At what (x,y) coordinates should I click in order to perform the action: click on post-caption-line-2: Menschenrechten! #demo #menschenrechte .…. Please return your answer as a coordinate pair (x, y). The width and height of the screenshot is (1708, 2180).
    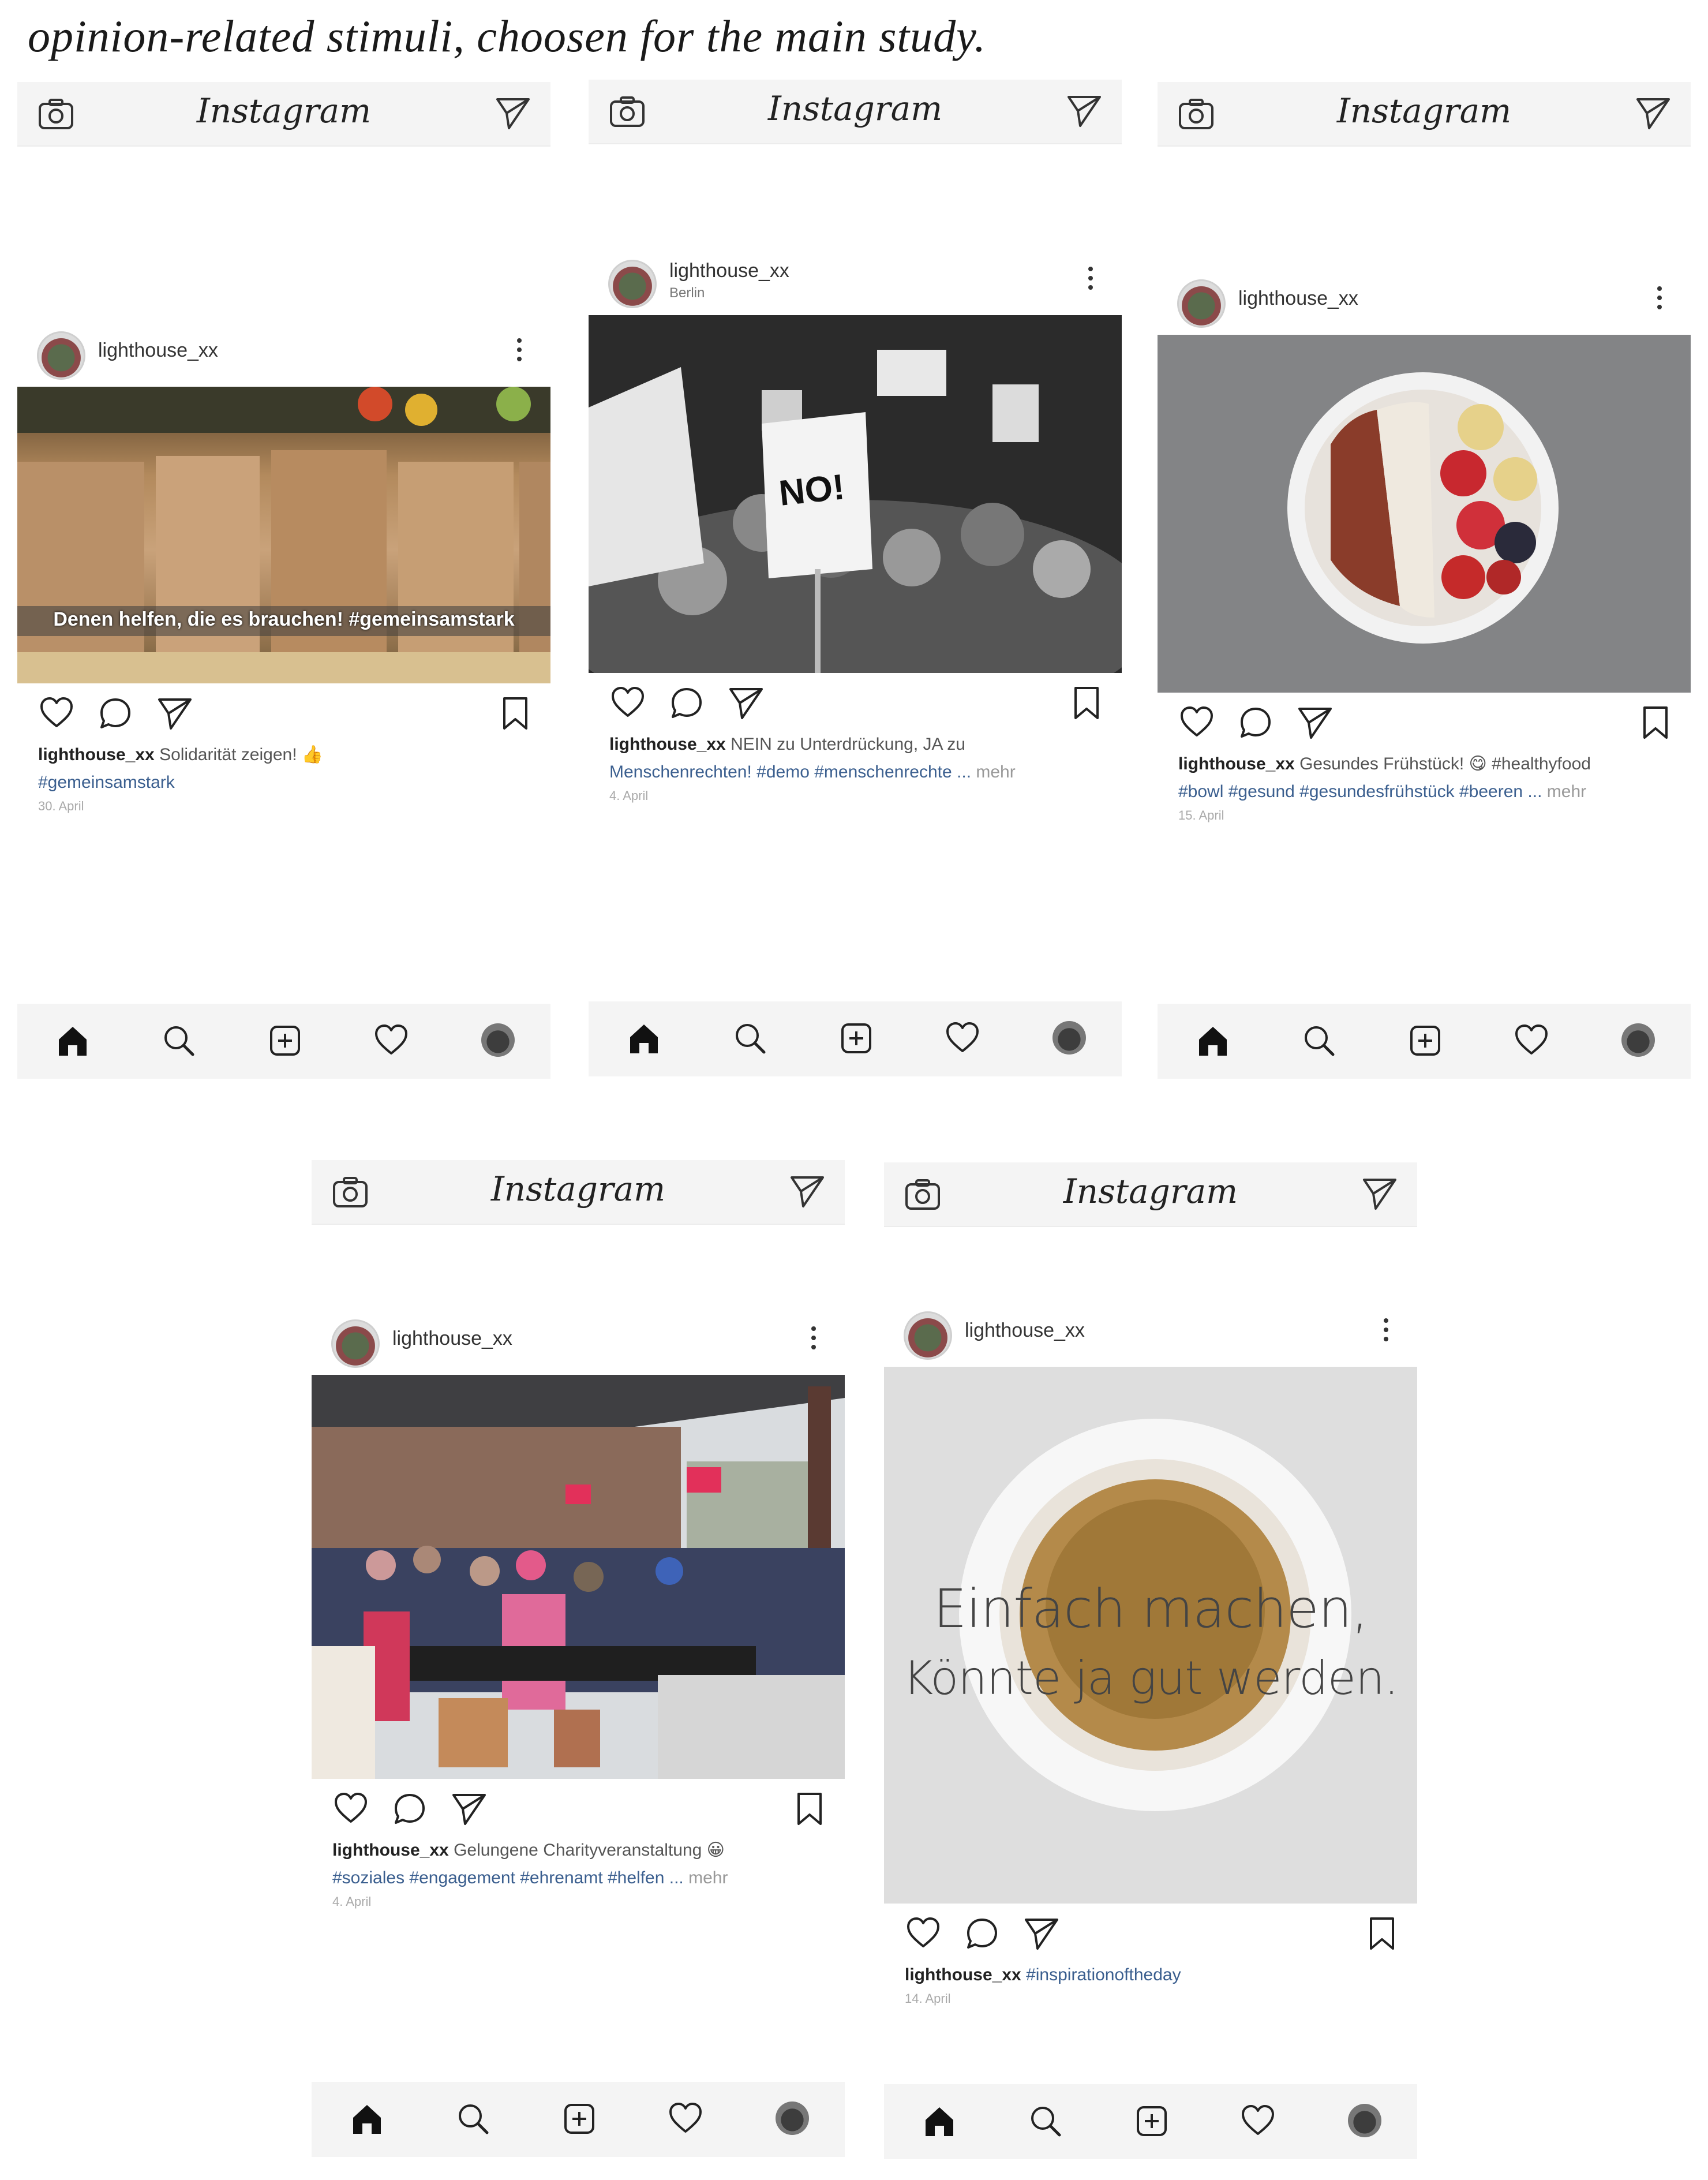
    Looking at the image, I should click on (855, 772).